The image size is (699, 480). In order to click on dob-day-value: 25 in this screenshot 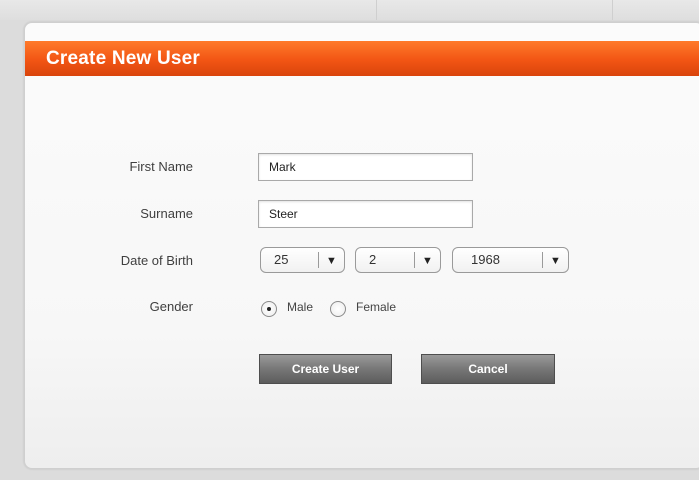, I will do `click(281, 259)`.